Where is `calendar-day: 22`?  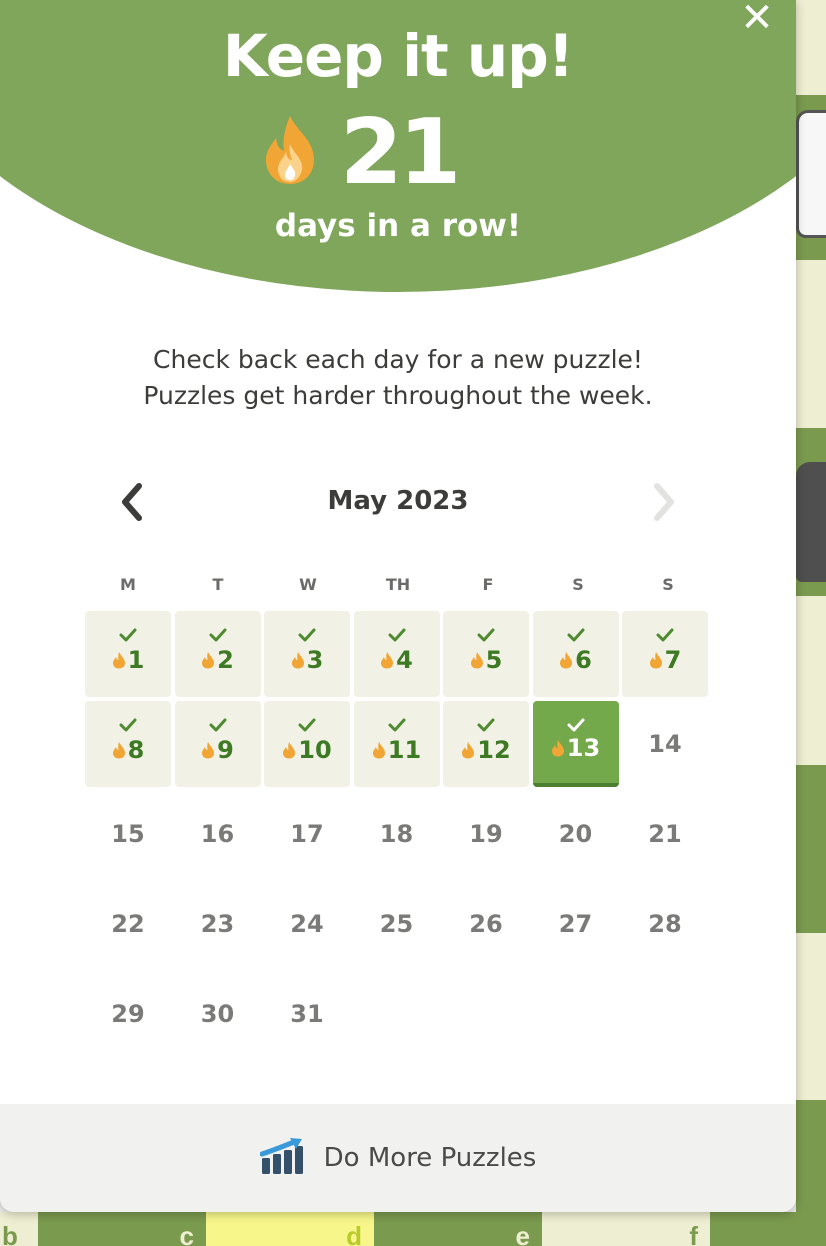
calendar-day: 22 is located at coordinates (128, 924).